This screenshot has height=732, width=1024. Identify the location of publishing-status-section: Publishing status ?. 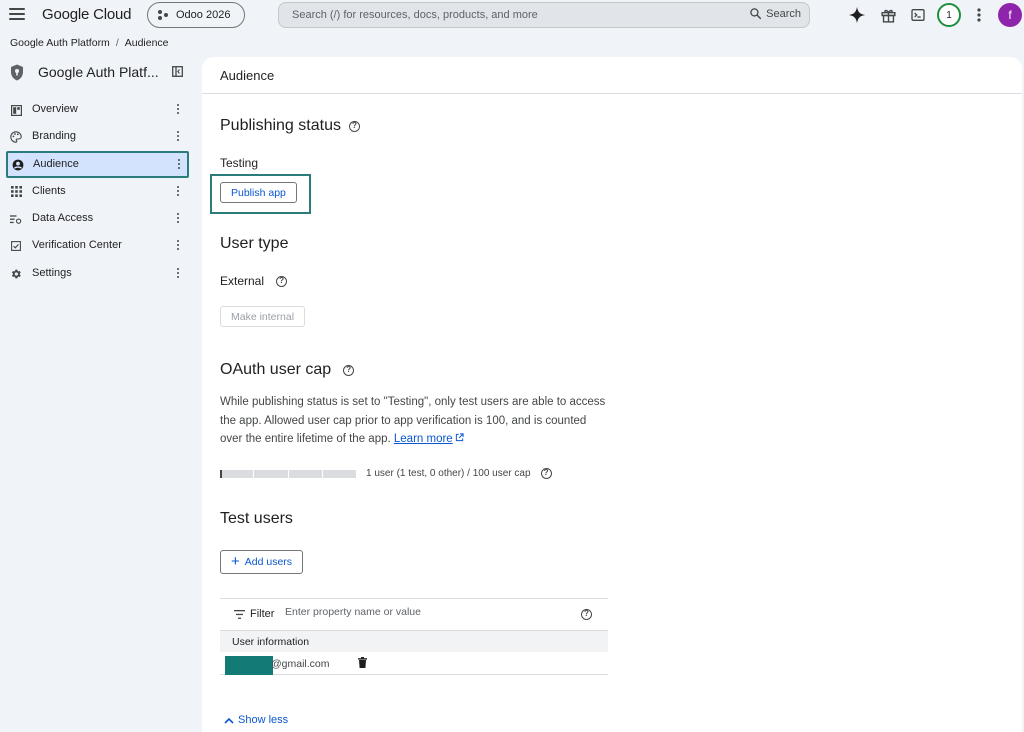
(290, 126).